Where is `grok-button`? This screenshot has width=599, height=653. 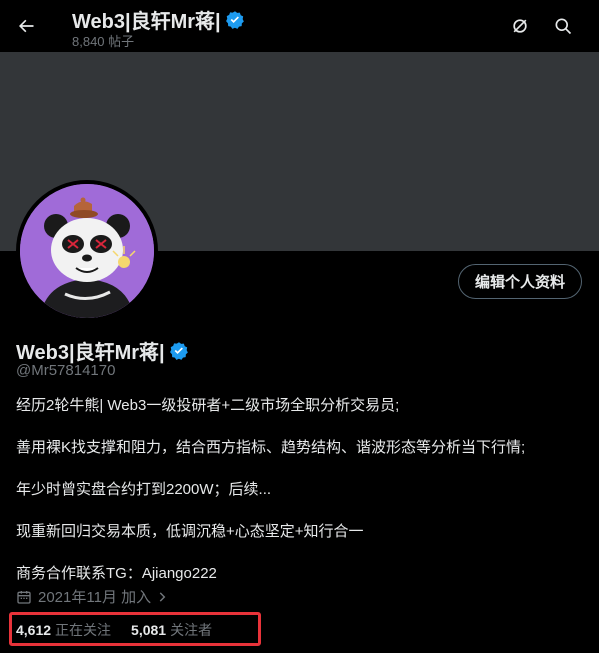
grok-button is located at coordinates (520, 26).